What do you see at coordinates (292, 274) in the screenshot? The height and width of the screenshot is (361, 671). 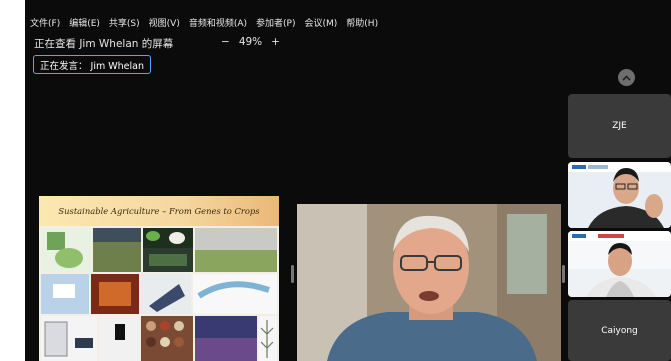 I see `split-handle-left` at bounding box center [292, 274].